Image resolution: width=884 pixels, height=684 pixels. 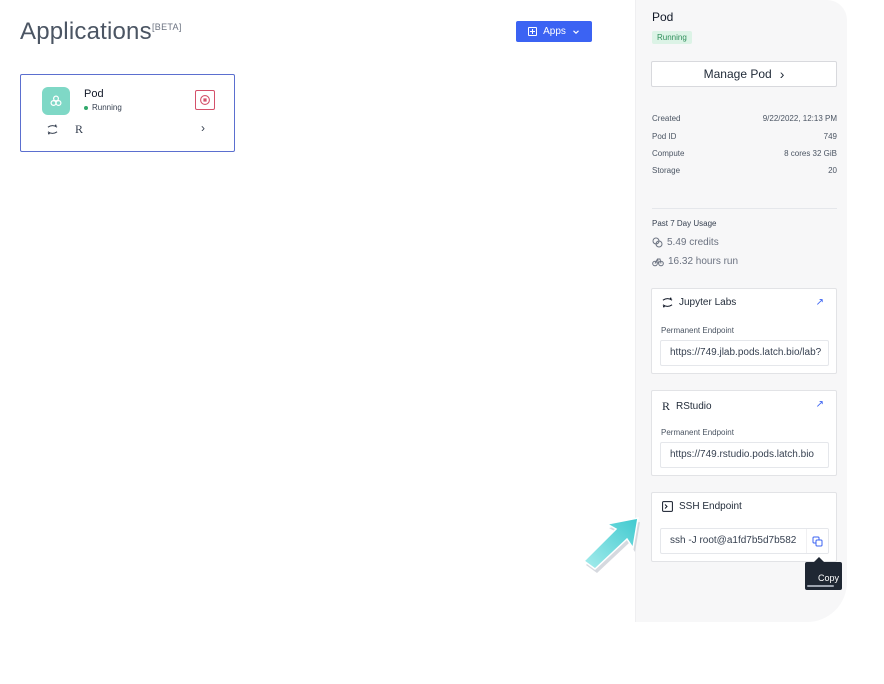 What do you see at coordinates (694, 406) in the screenshot?
I see `rstudio-title: RStudio` at bounding box center [694, 406].